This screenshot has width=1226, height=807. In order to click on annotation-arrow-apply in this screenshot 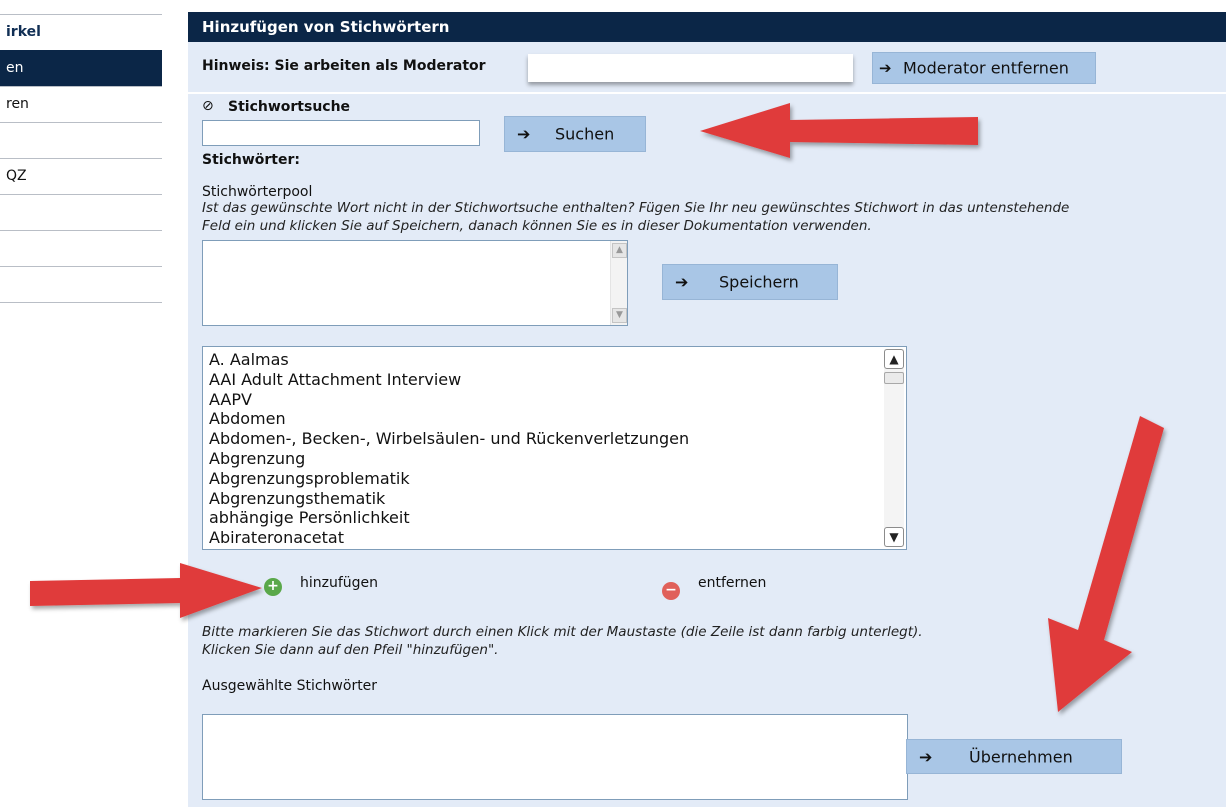, I will do `click(1106, 564)`.